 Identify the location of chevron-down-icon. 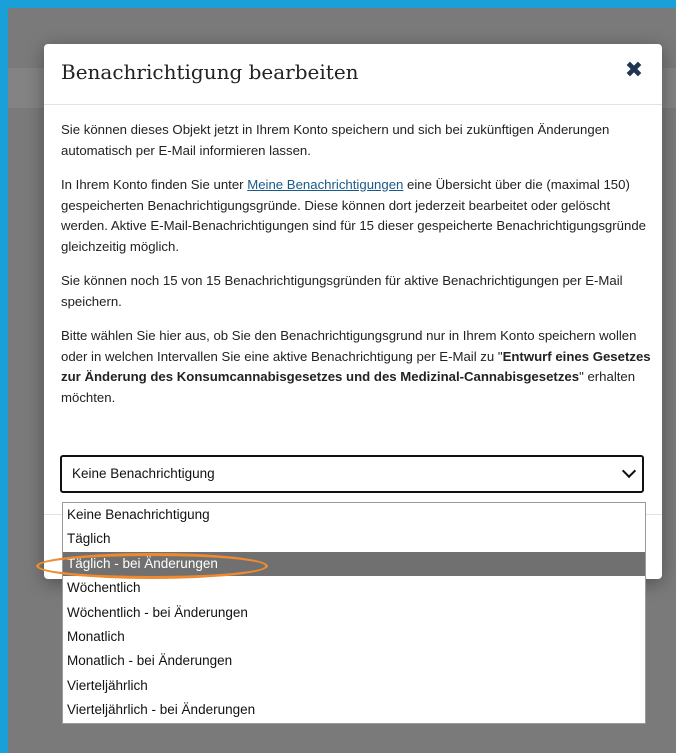
(629, 471).